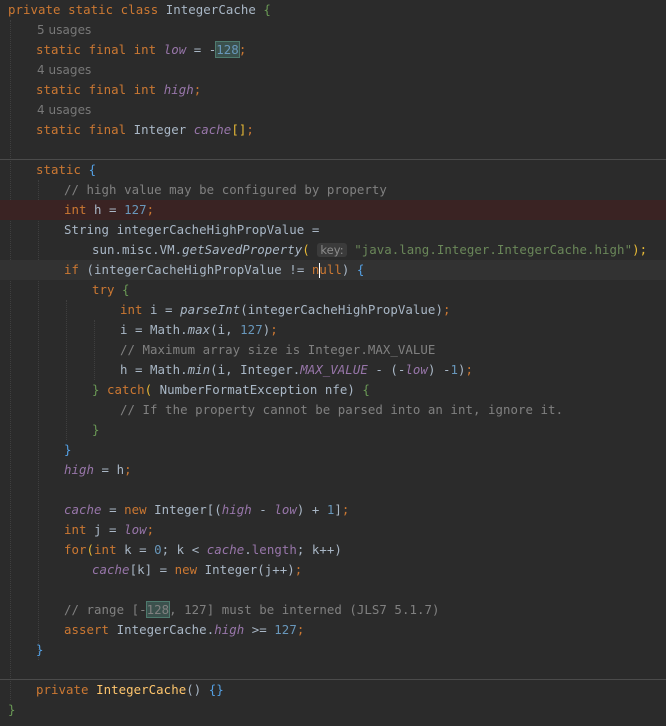 Image resolution: width=666 pixels, height=726 pixels. Describe the element at coordinates (333, 170) in the screenshot. I see `code-line: static {` at that location.